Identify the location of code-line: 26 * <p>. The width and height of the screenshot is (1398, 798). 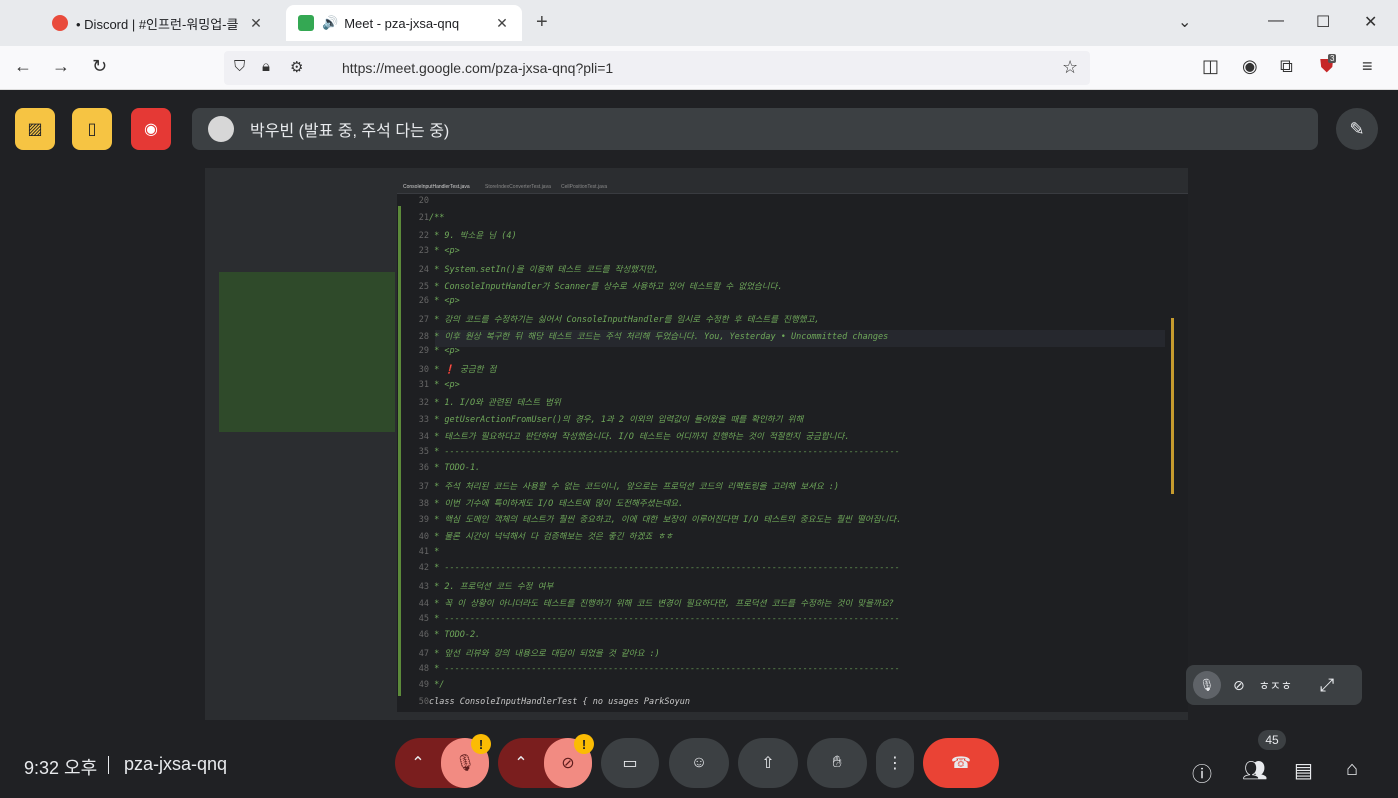
(439, 304).